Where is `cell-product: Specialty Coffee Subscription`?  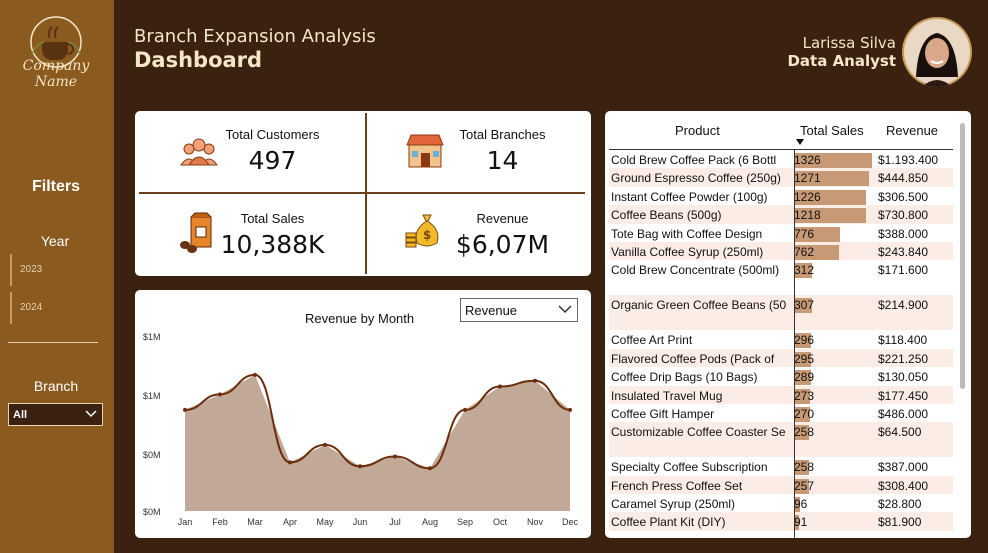 cell-product: Specialty Coffee Subscription is located at coordinates (689, 467).